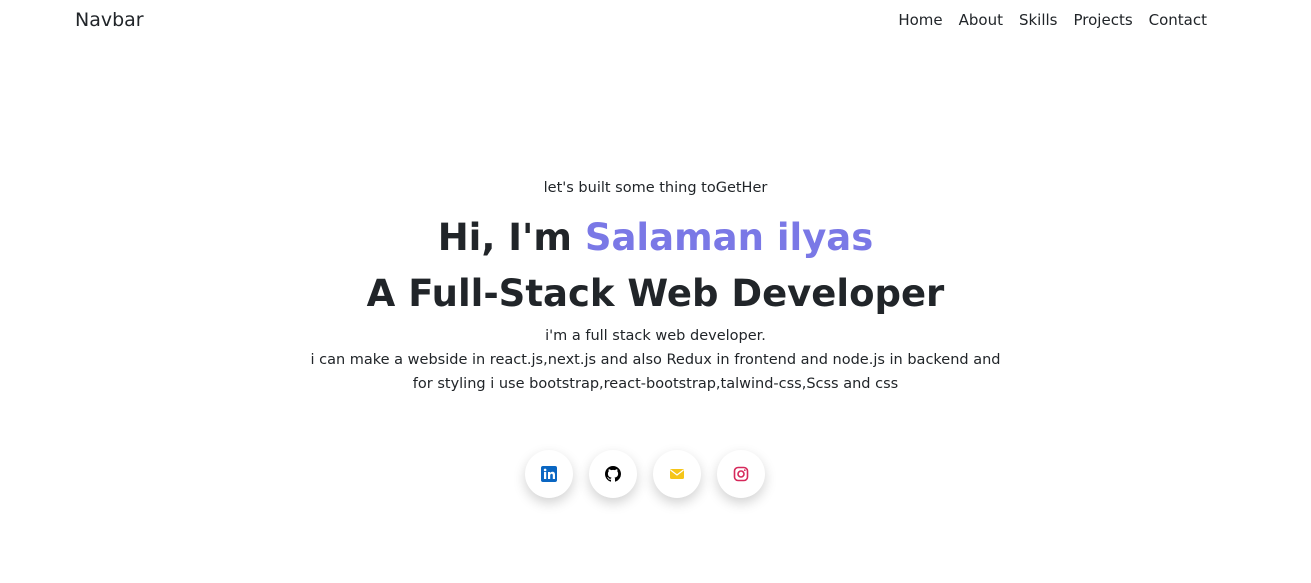 Image resolution: width=1311 pixels, height=583 pixels. I want to click on navbar-brand: Navbar, so click(109, 20).